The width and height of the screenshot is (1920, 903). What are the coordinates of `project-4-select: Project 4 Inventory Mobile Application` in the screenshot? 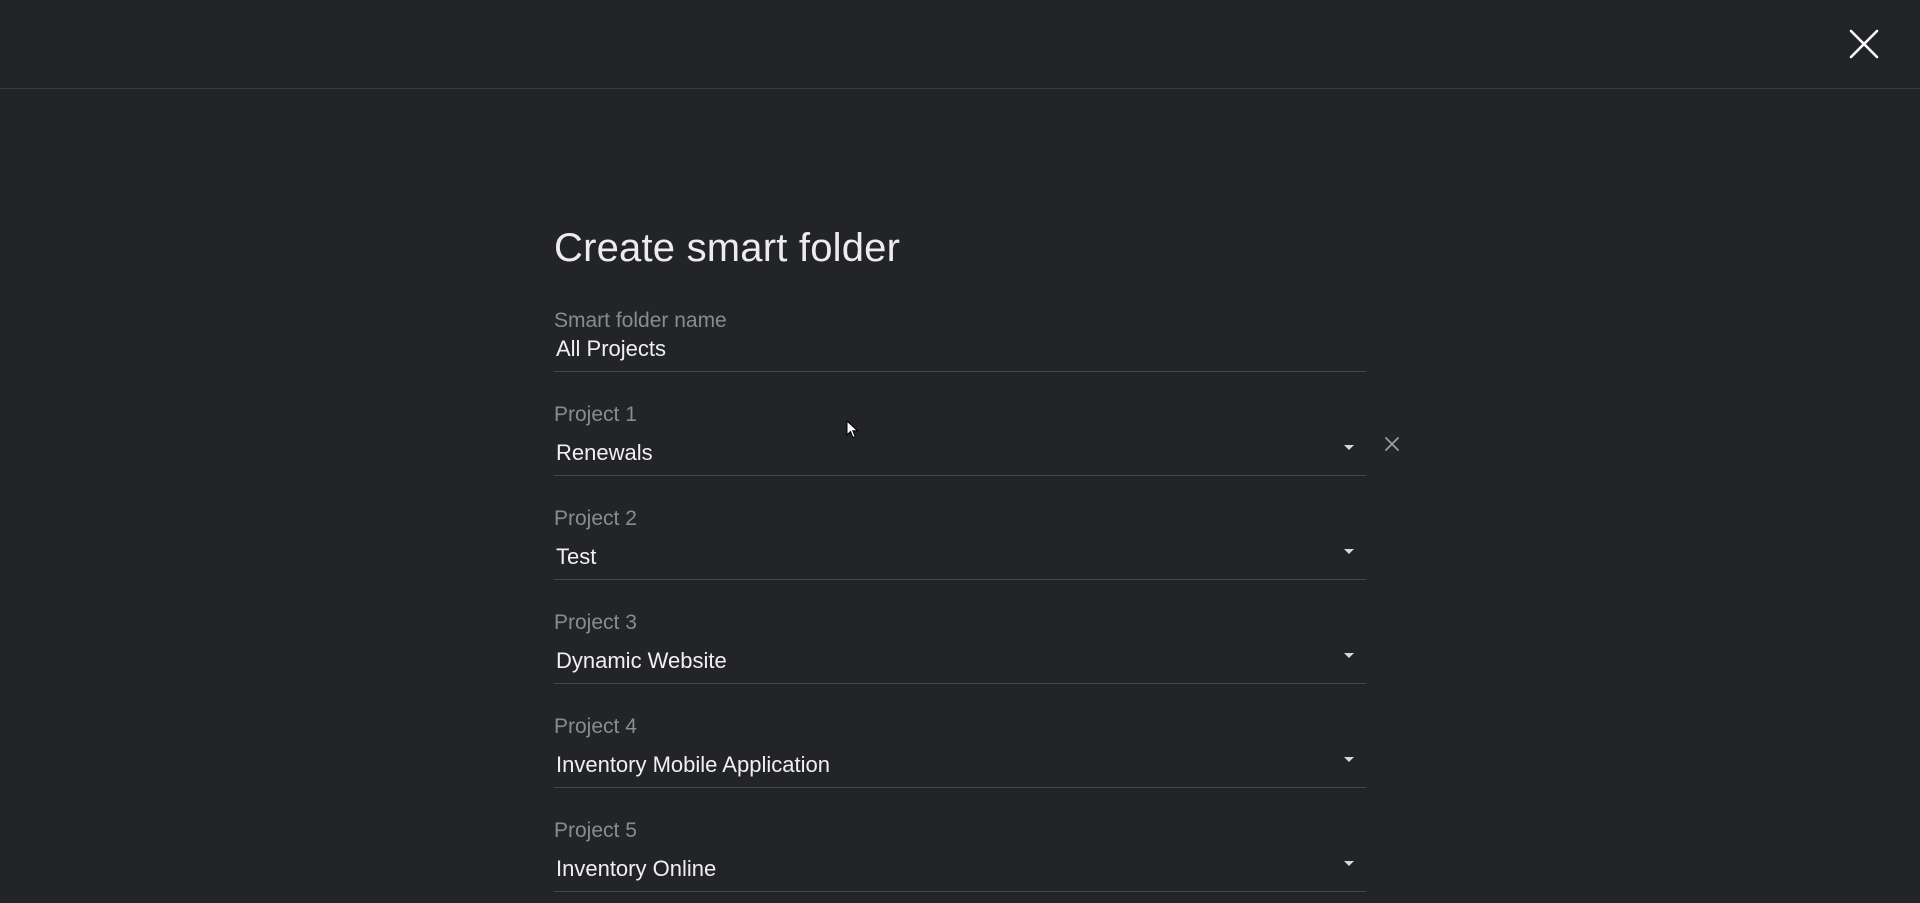 It's located at (960, 751).